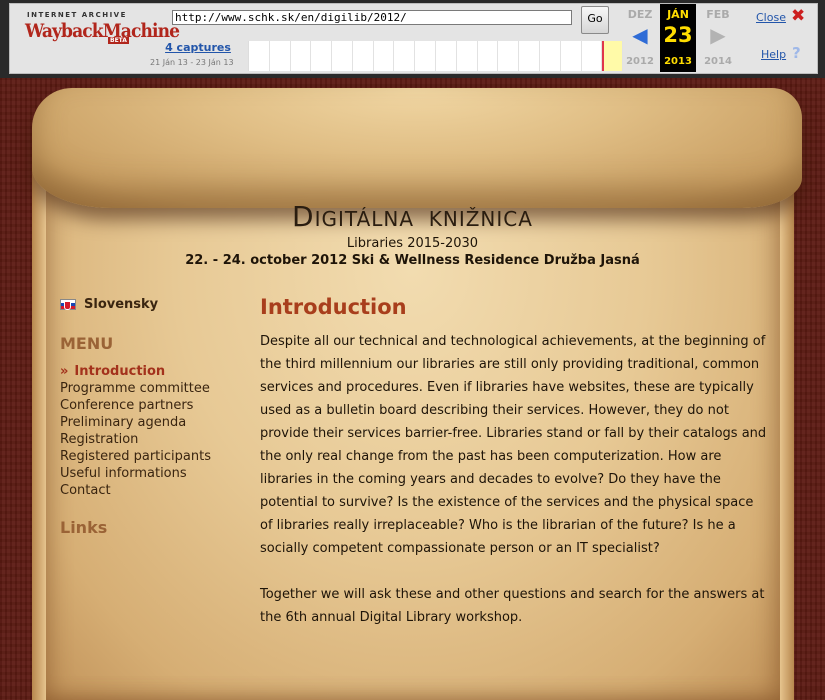  I want to click on menu-item-registration: Registration, so click(135, 439).